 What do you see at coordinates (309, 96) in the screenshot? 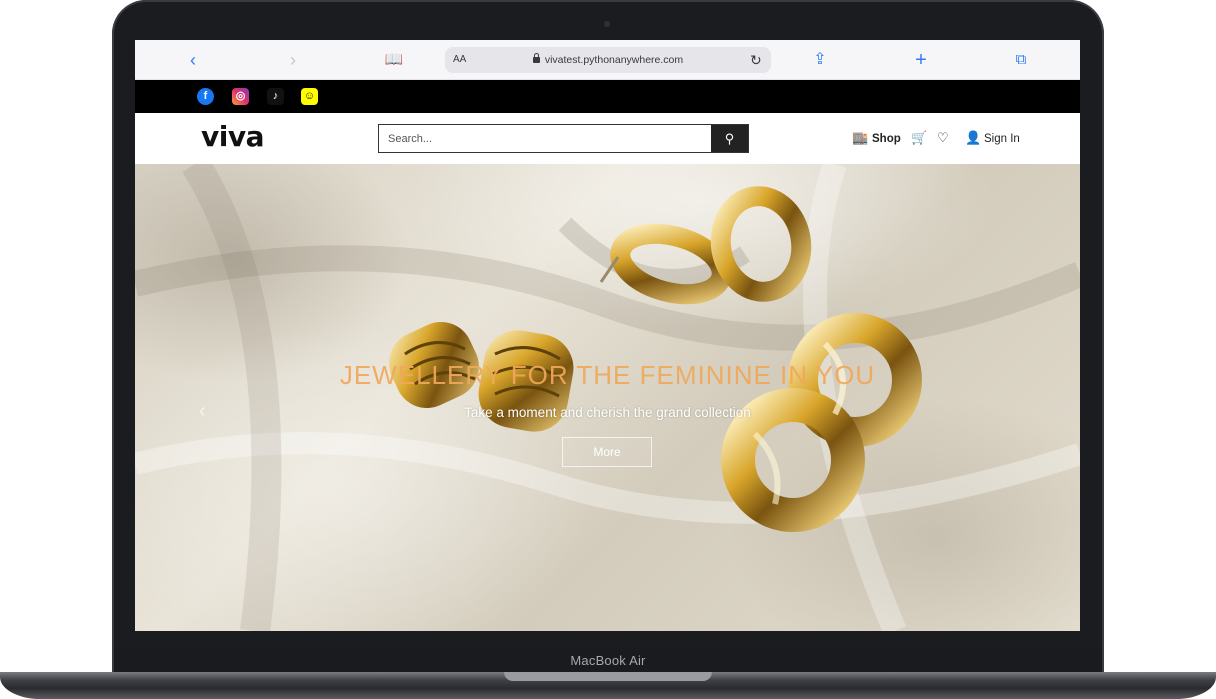
I see `snapchat-icon: ☺` at bounding box center [309, 96].